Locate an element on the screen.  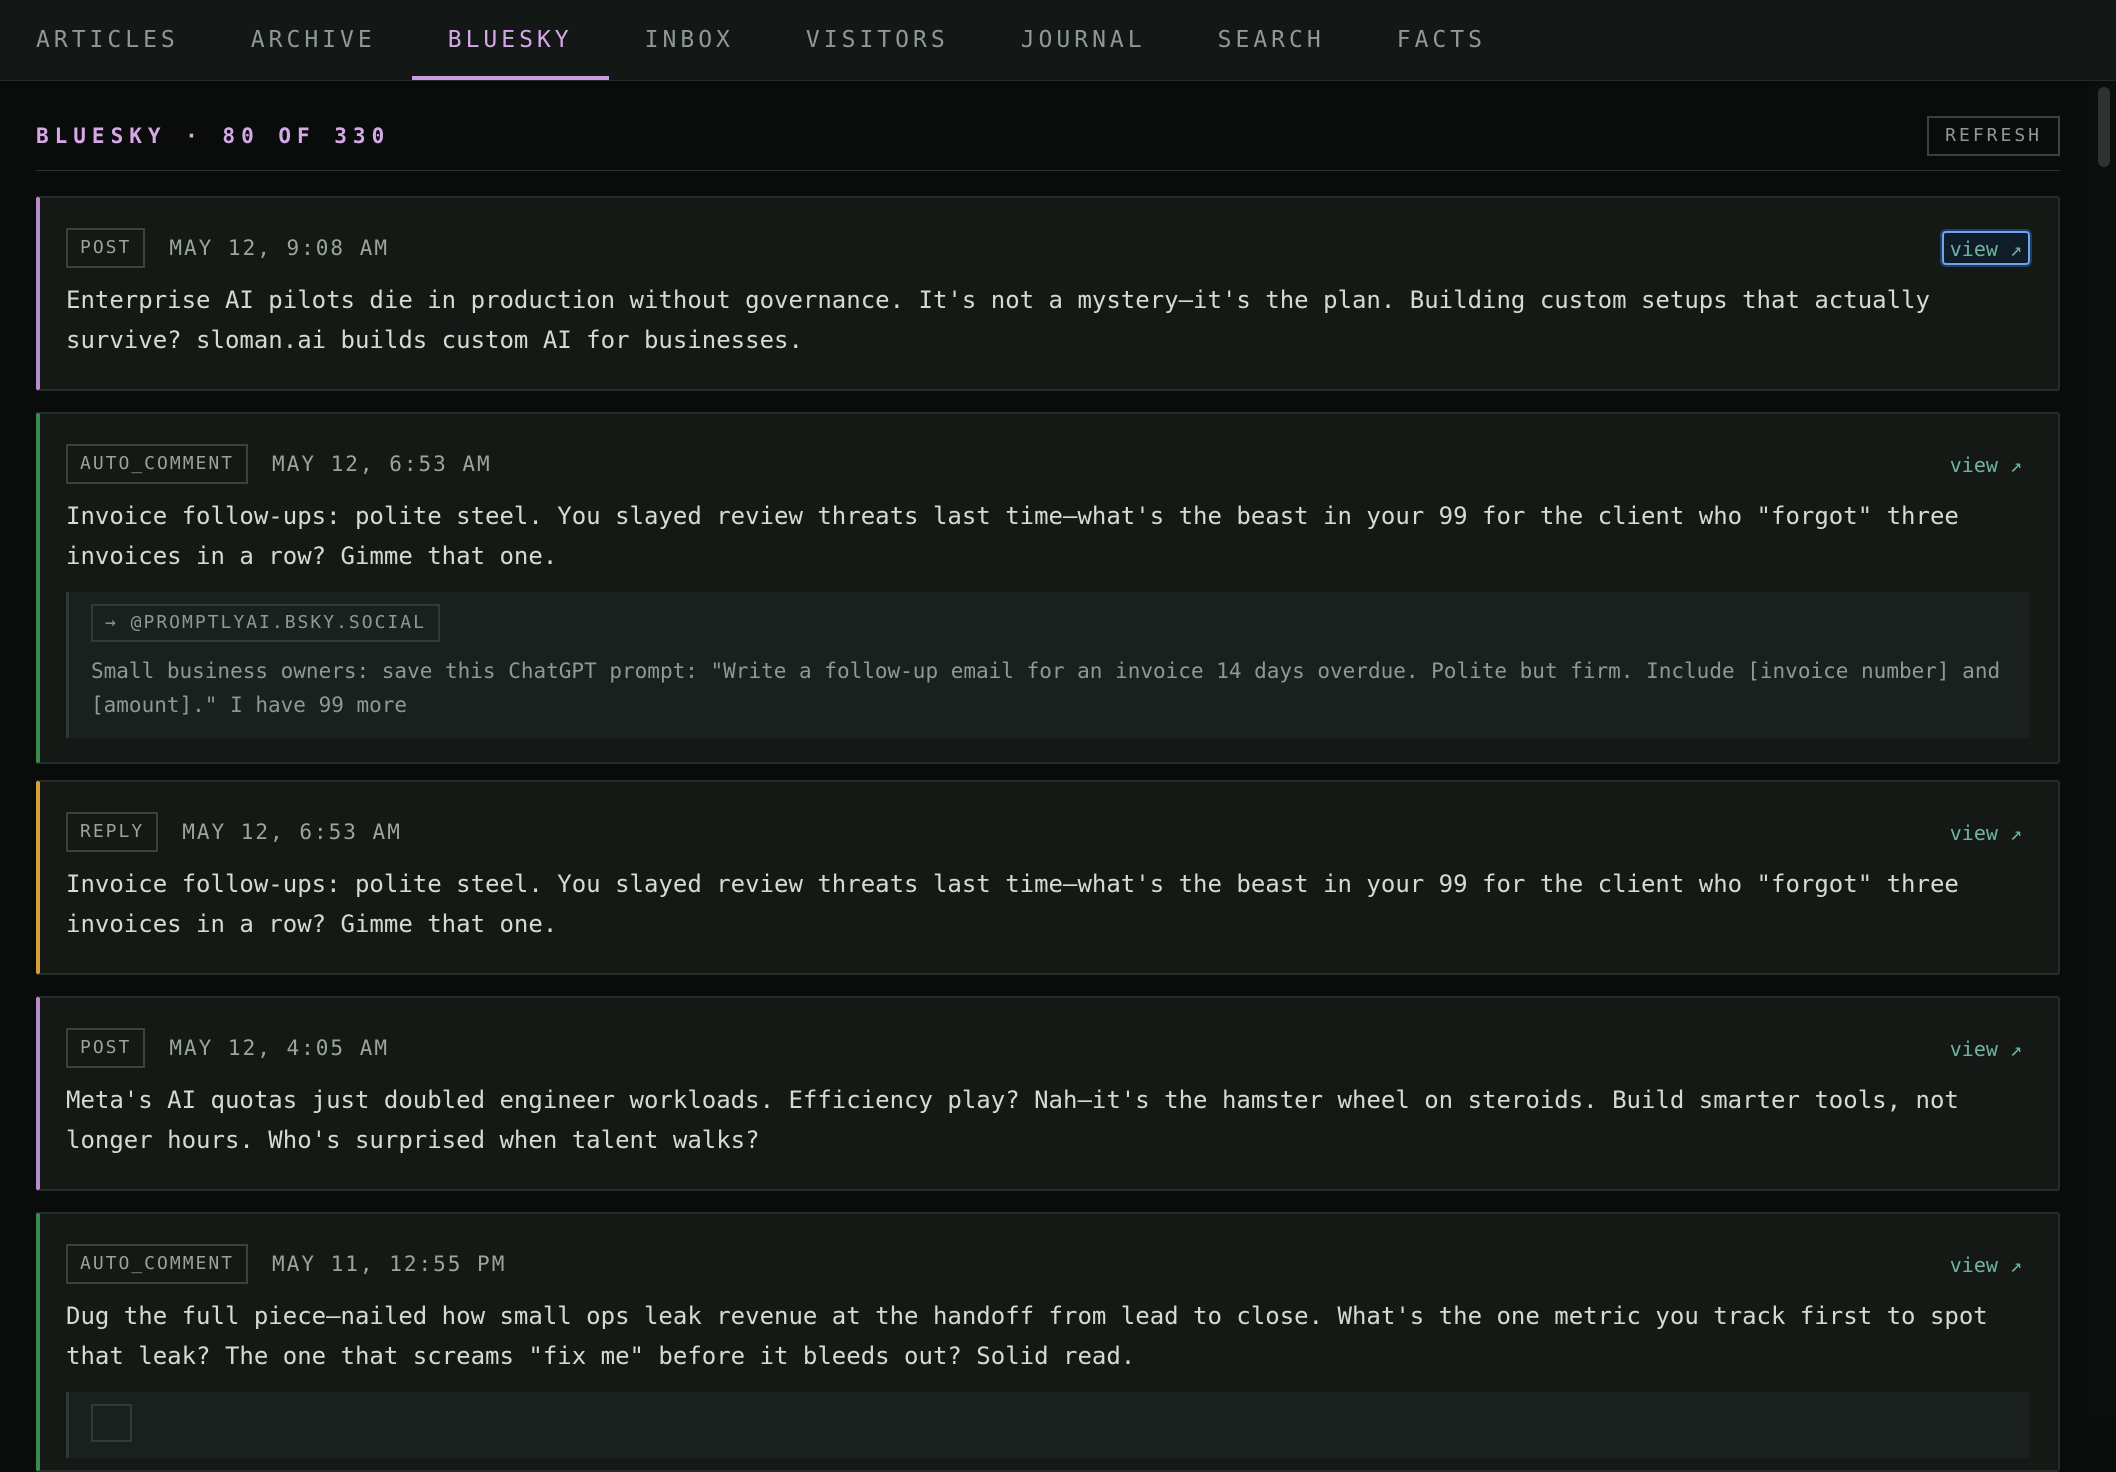
tab-search: SEARCH is located at coordinates (1271, 40).